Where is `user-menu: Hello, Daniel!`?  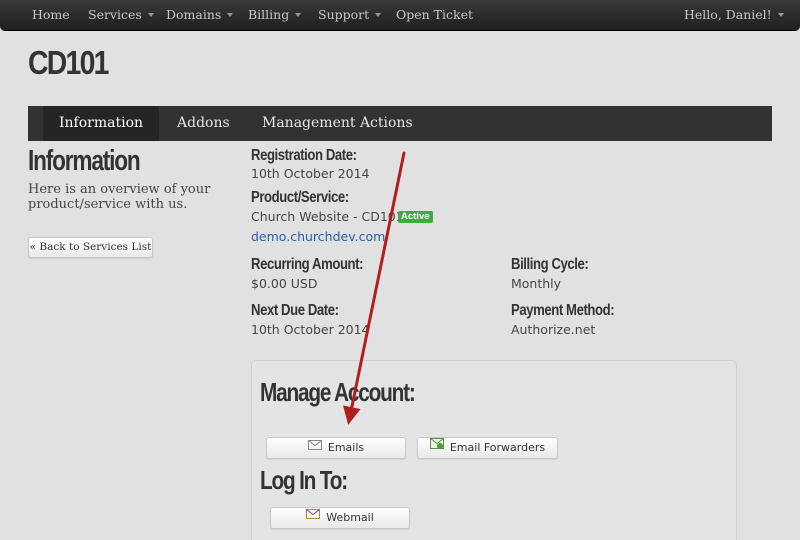 user-menu: Hello, Daniel! is located at coordinates (734, 15).